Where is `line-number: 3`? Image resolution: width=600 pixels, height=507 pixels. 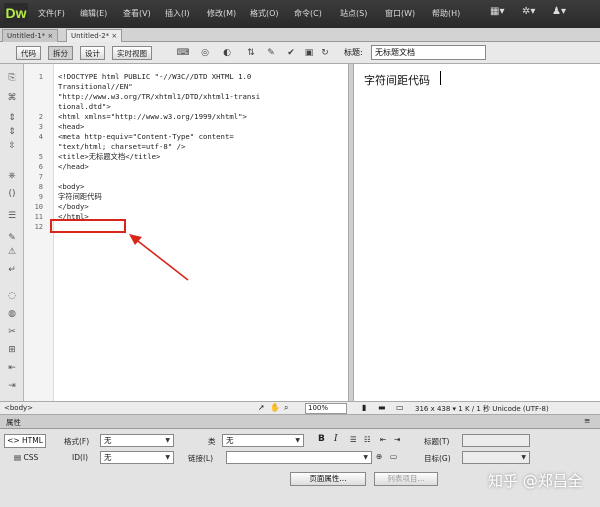 line-number: 3 is located at coordinates (40, 127).